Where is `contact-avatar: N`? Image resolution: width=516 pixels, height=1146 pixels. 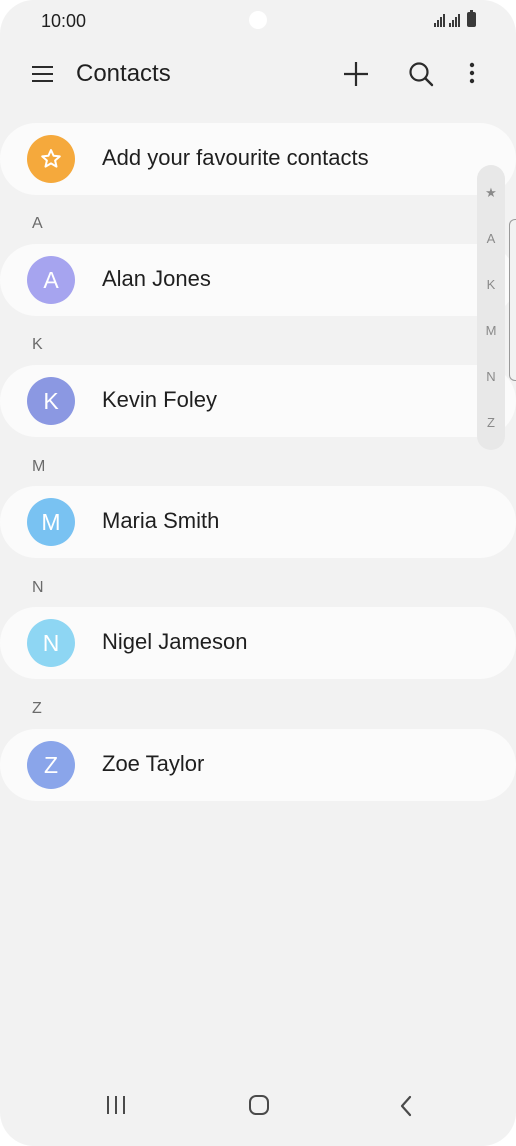
contact-avatar: N is located at coordinates (51, 643).